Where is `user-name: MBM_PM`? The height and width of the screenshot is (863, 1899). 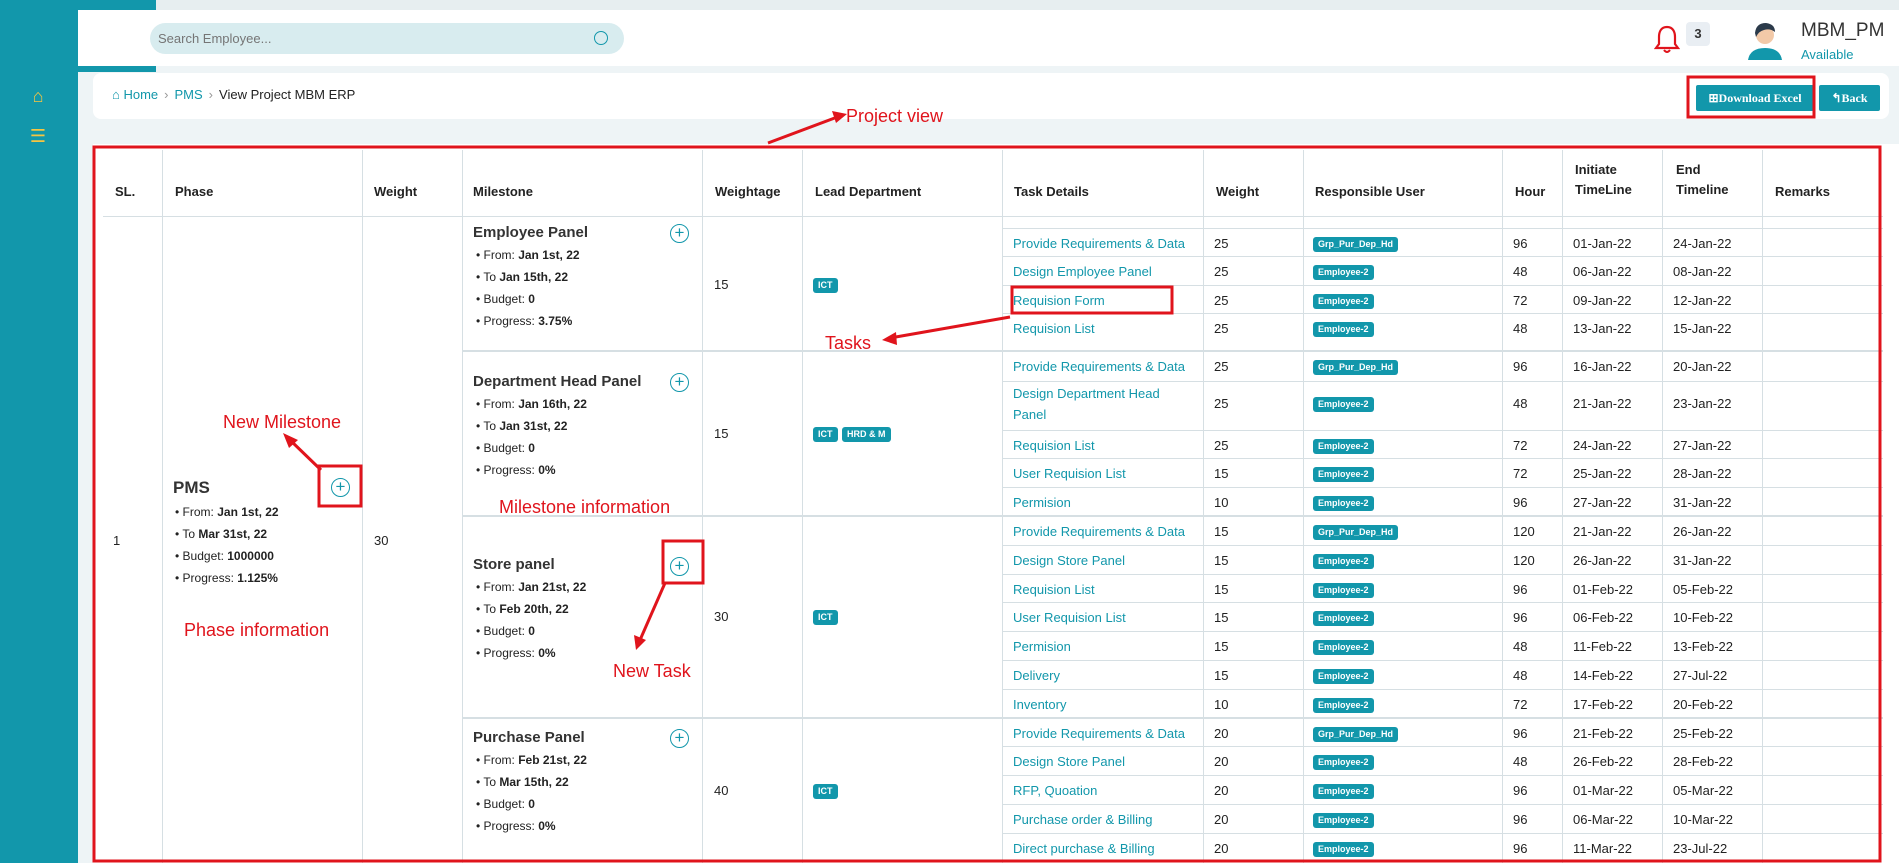 user-name: MBM_PM is located at coordinates (1842, 31).